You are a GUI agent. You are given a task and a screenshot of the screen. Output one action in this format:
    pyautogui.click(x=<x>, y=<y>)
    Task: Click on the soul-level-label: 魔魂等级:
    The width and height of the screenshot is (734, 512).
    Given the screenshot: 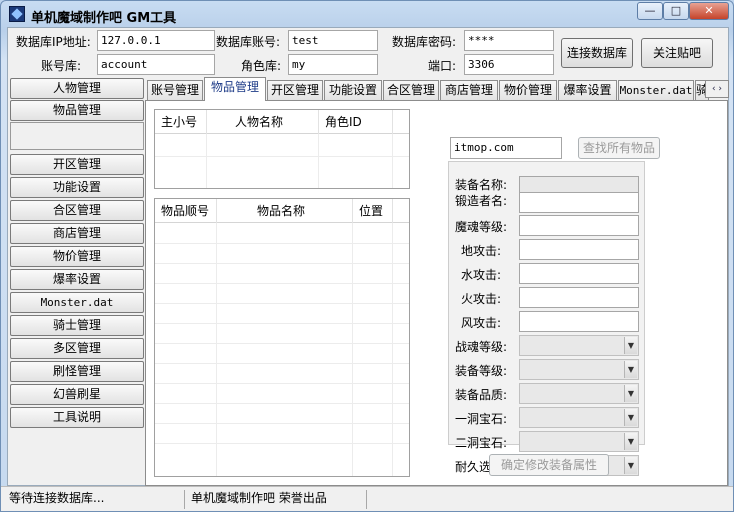 What is the action you would take?
    pyautogui.click(x=481, y=227)
    